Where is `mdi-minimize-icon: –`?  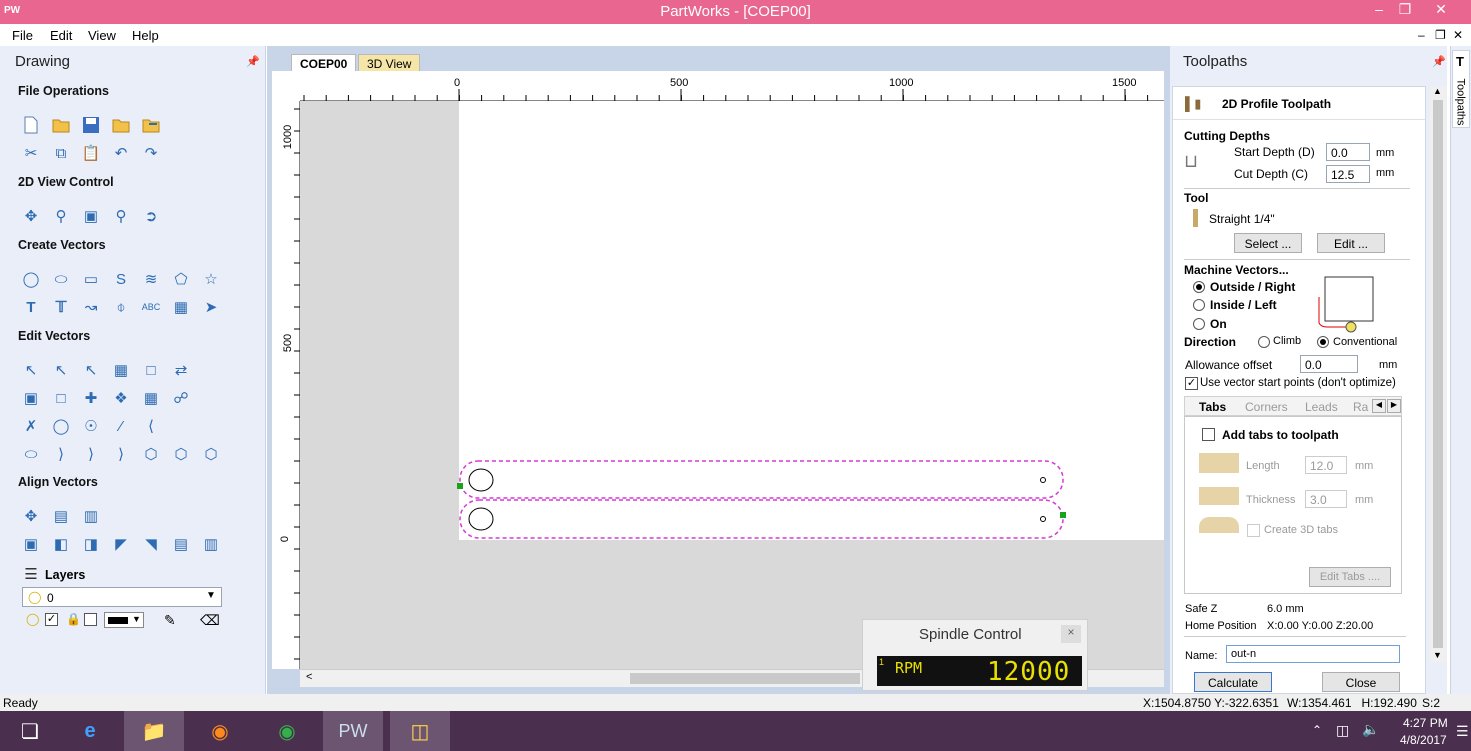
mdi-minimize-icon: – is located at coordinates (1421, 35).